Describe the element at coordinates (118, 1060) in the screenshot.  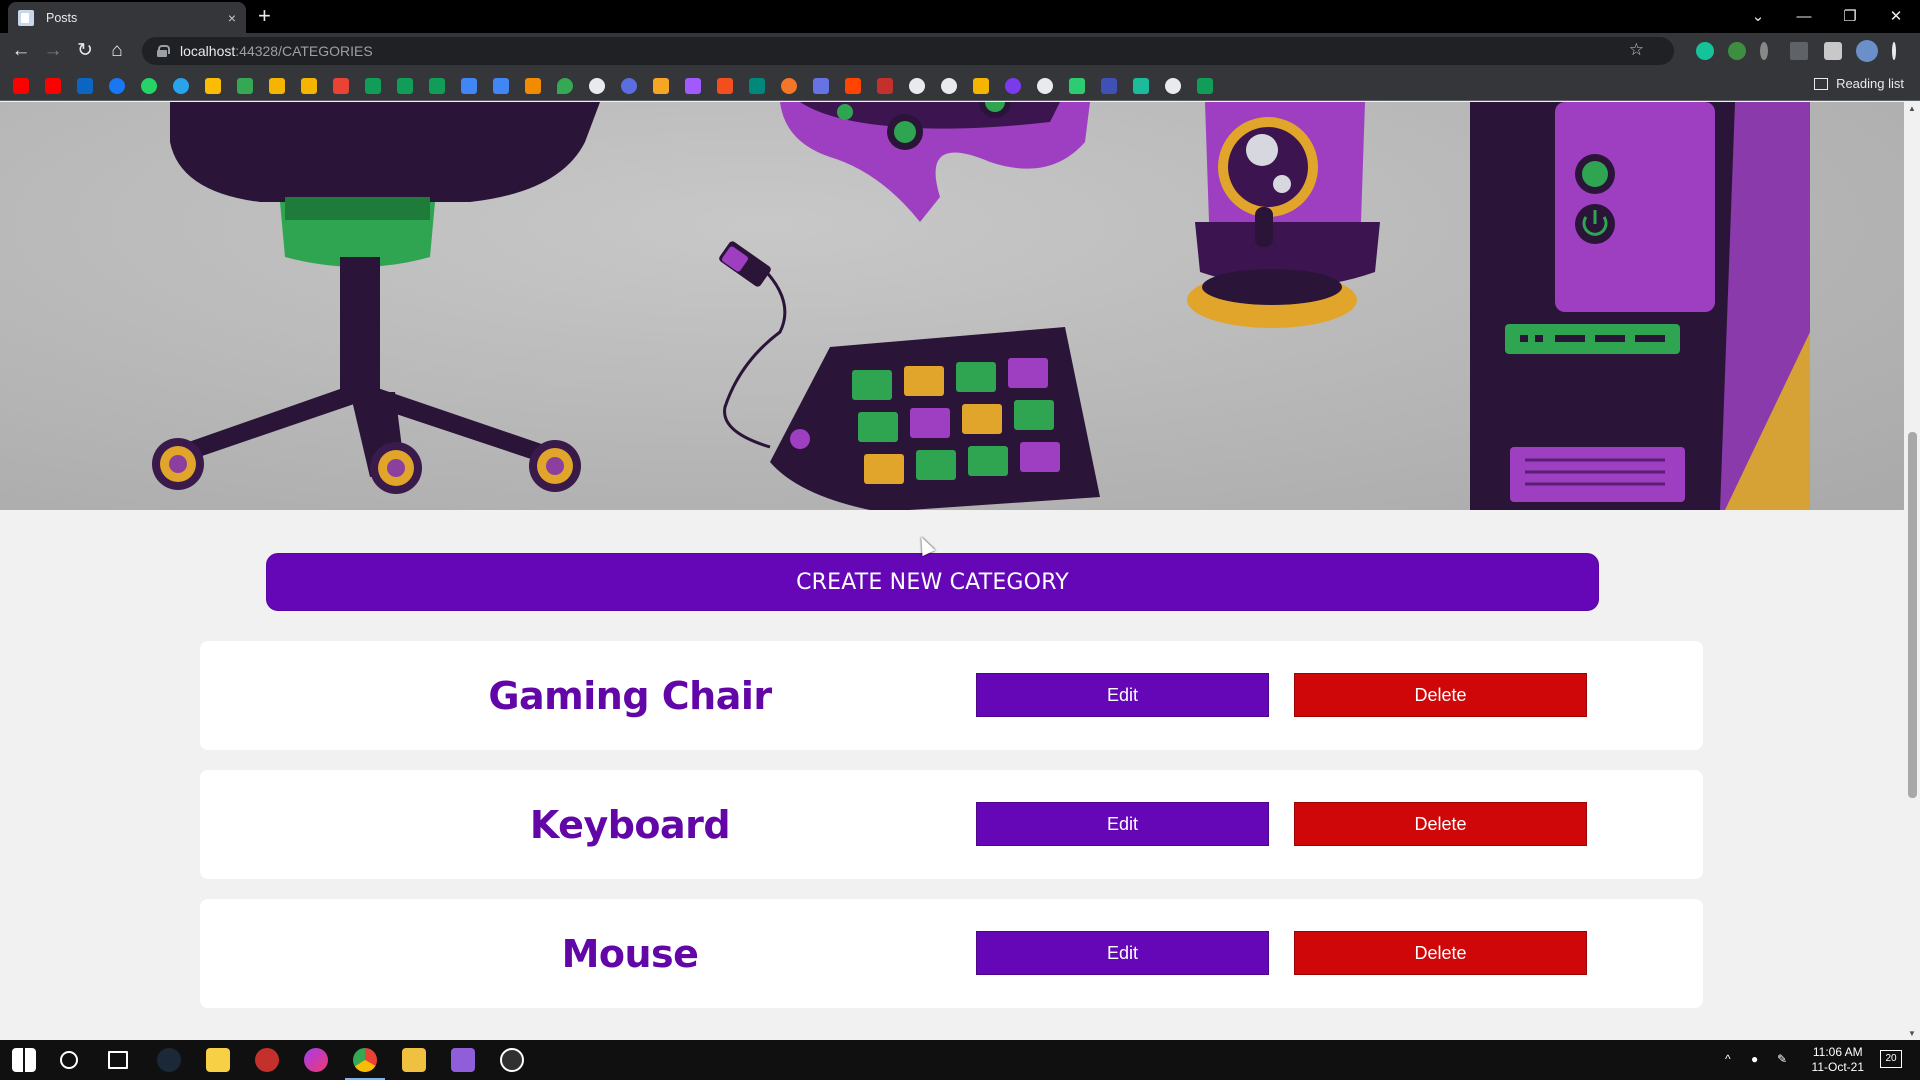
I see `task-view-icon` at that location.